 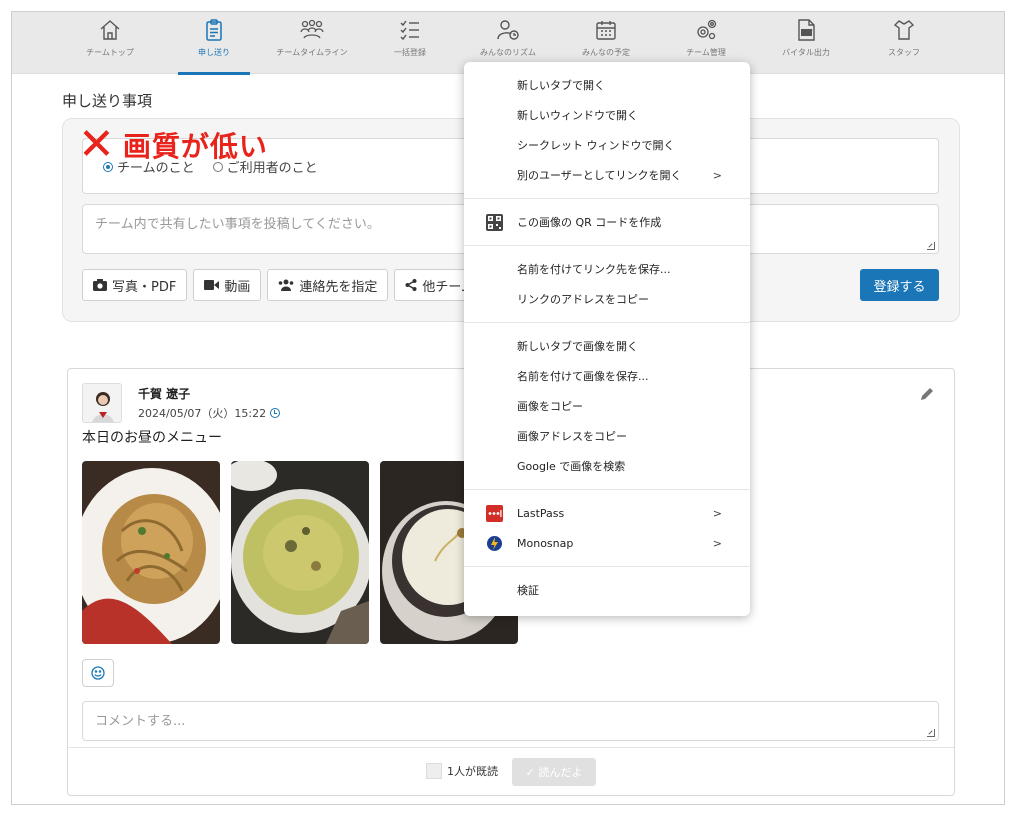 I want to click on share-icon, so click(x=411, y=285).